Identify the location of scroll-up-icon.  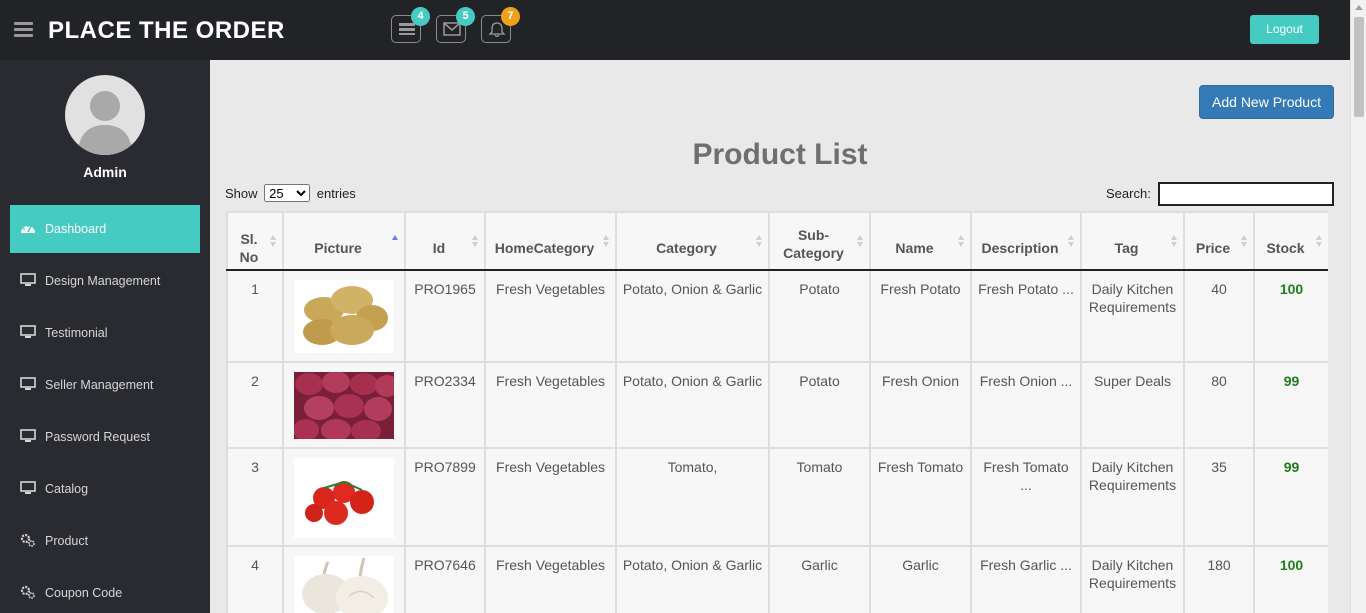
(1359, 7).